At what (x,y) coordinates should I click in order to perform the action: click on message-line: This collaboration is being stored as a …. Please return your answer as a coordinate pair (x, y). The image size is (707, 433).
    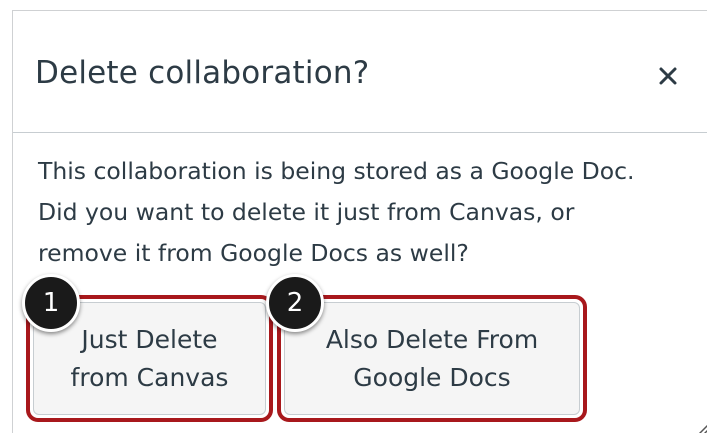
    Looking at the image, I should click on (336, 171).